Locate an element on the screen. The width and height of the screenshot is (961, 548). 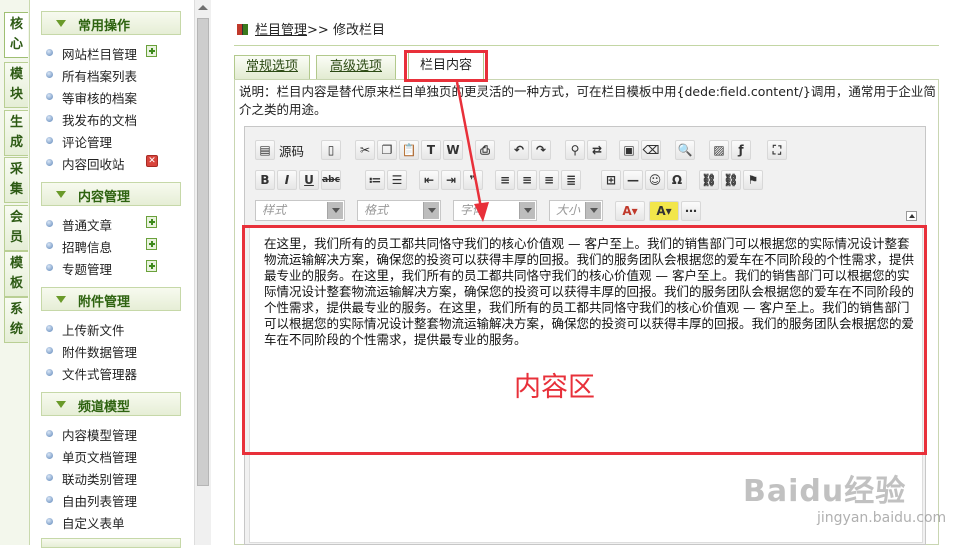
menu-item-comments: 评论管理 is located at coordinates (116, 141).